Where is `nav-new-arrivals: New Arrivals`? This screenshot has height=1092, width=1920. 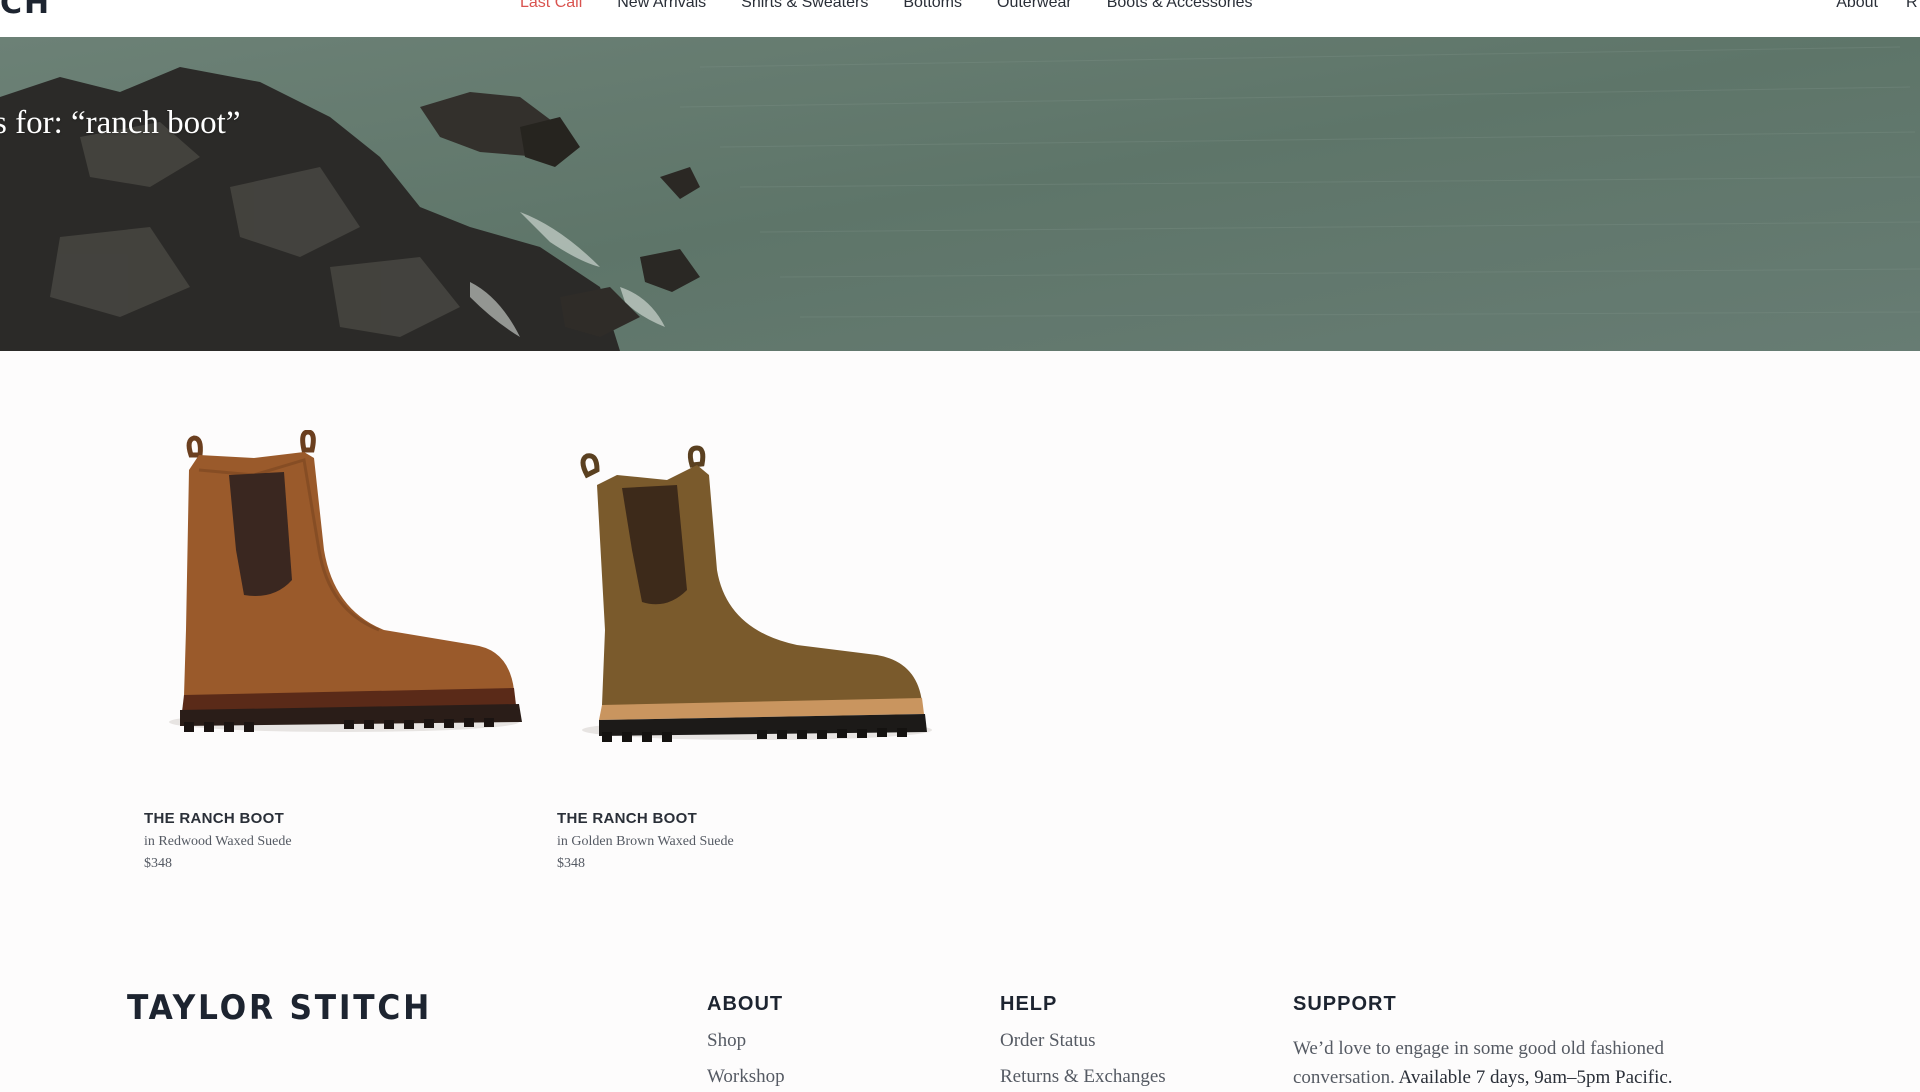
nav-new-arrivals: New Arrivals is located at coordinates (661, 6).